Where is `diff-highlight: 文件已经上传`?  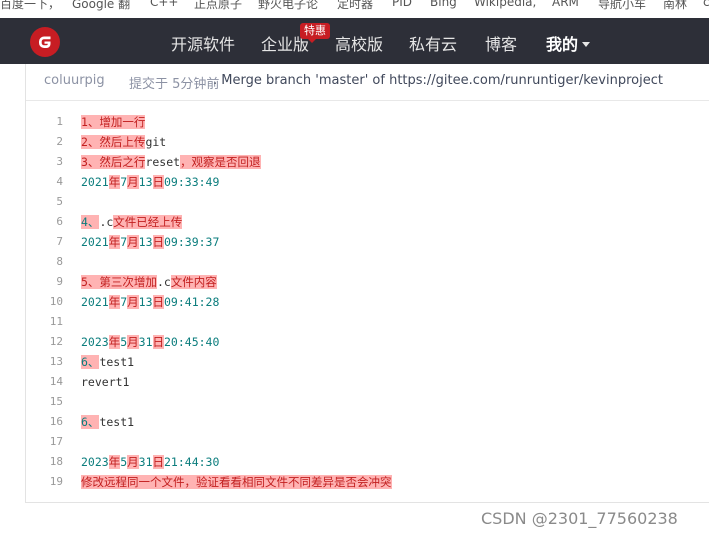 diff-highlight: 文件已经上传 is located at coordinates (148, 222).